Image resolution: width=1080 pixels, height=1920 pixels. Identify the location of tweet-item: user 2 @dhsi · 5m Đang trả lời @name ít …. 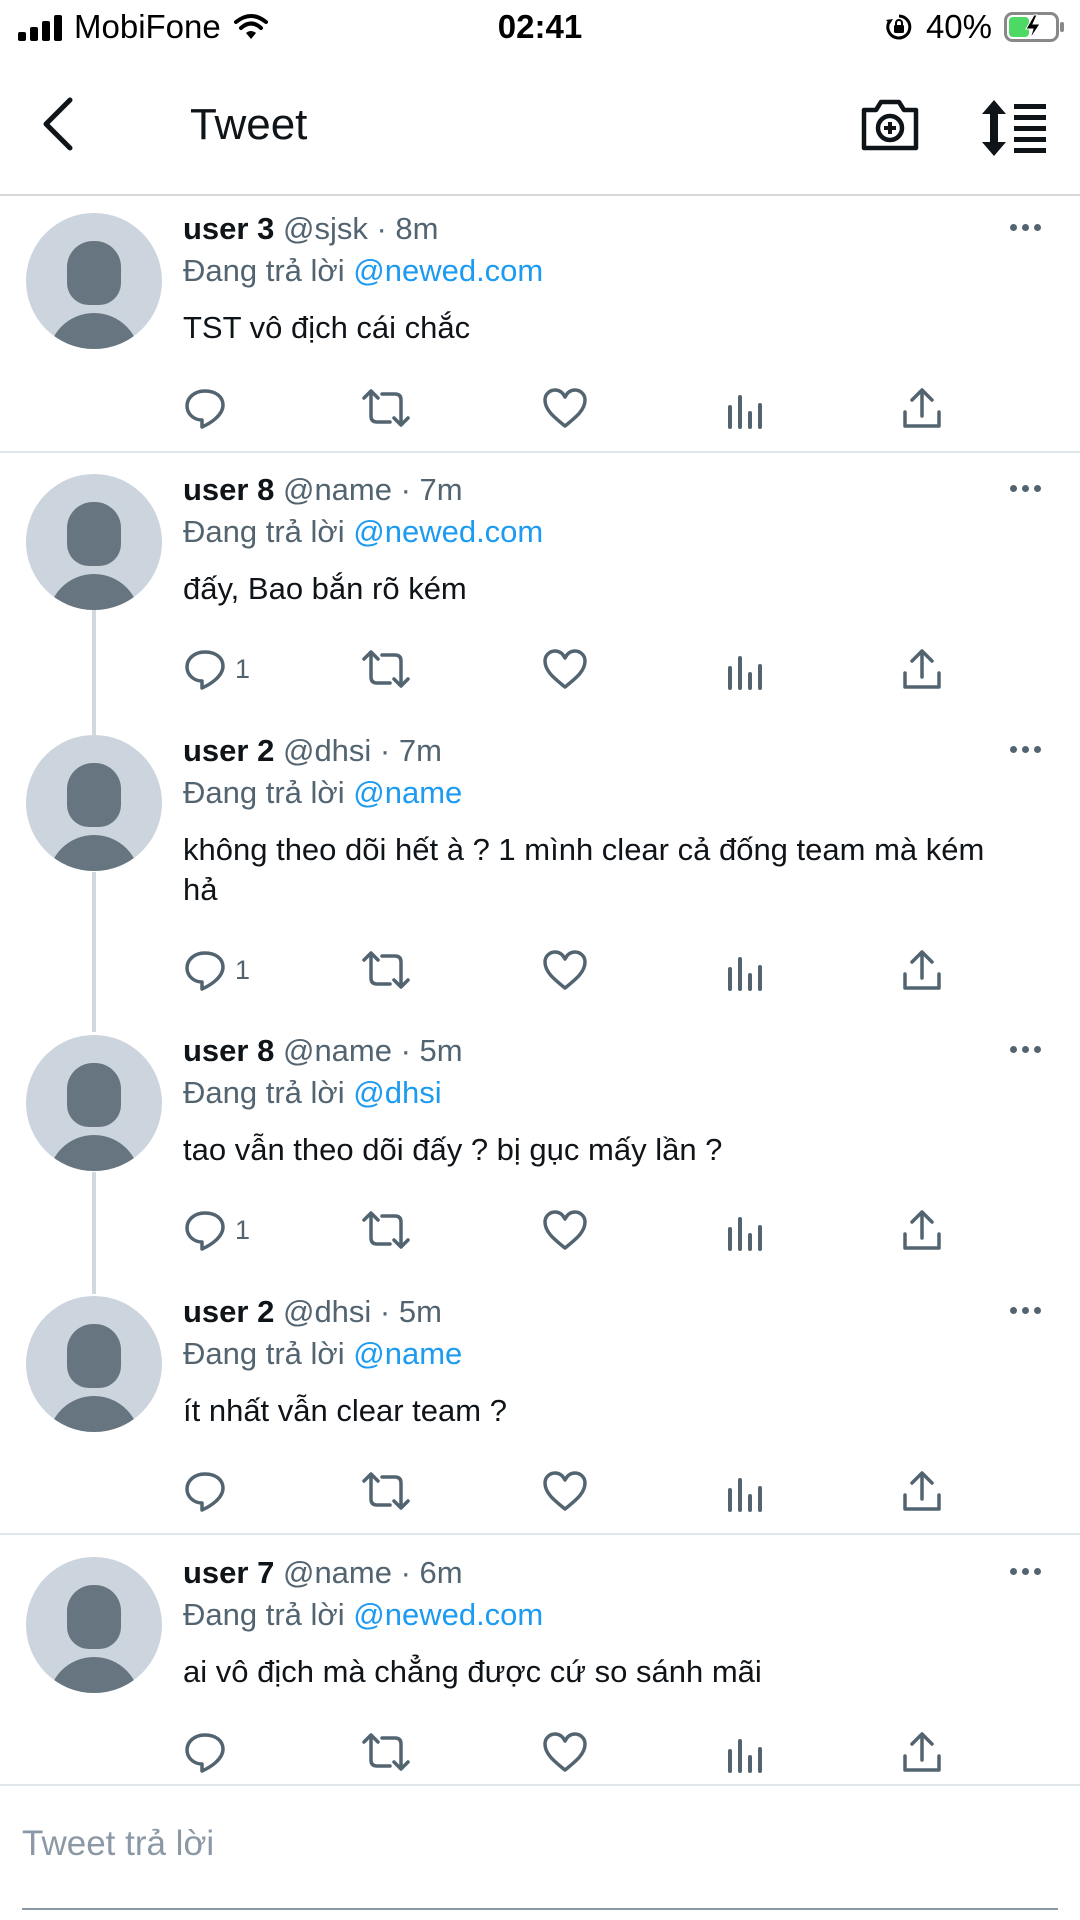
(540, 1409).